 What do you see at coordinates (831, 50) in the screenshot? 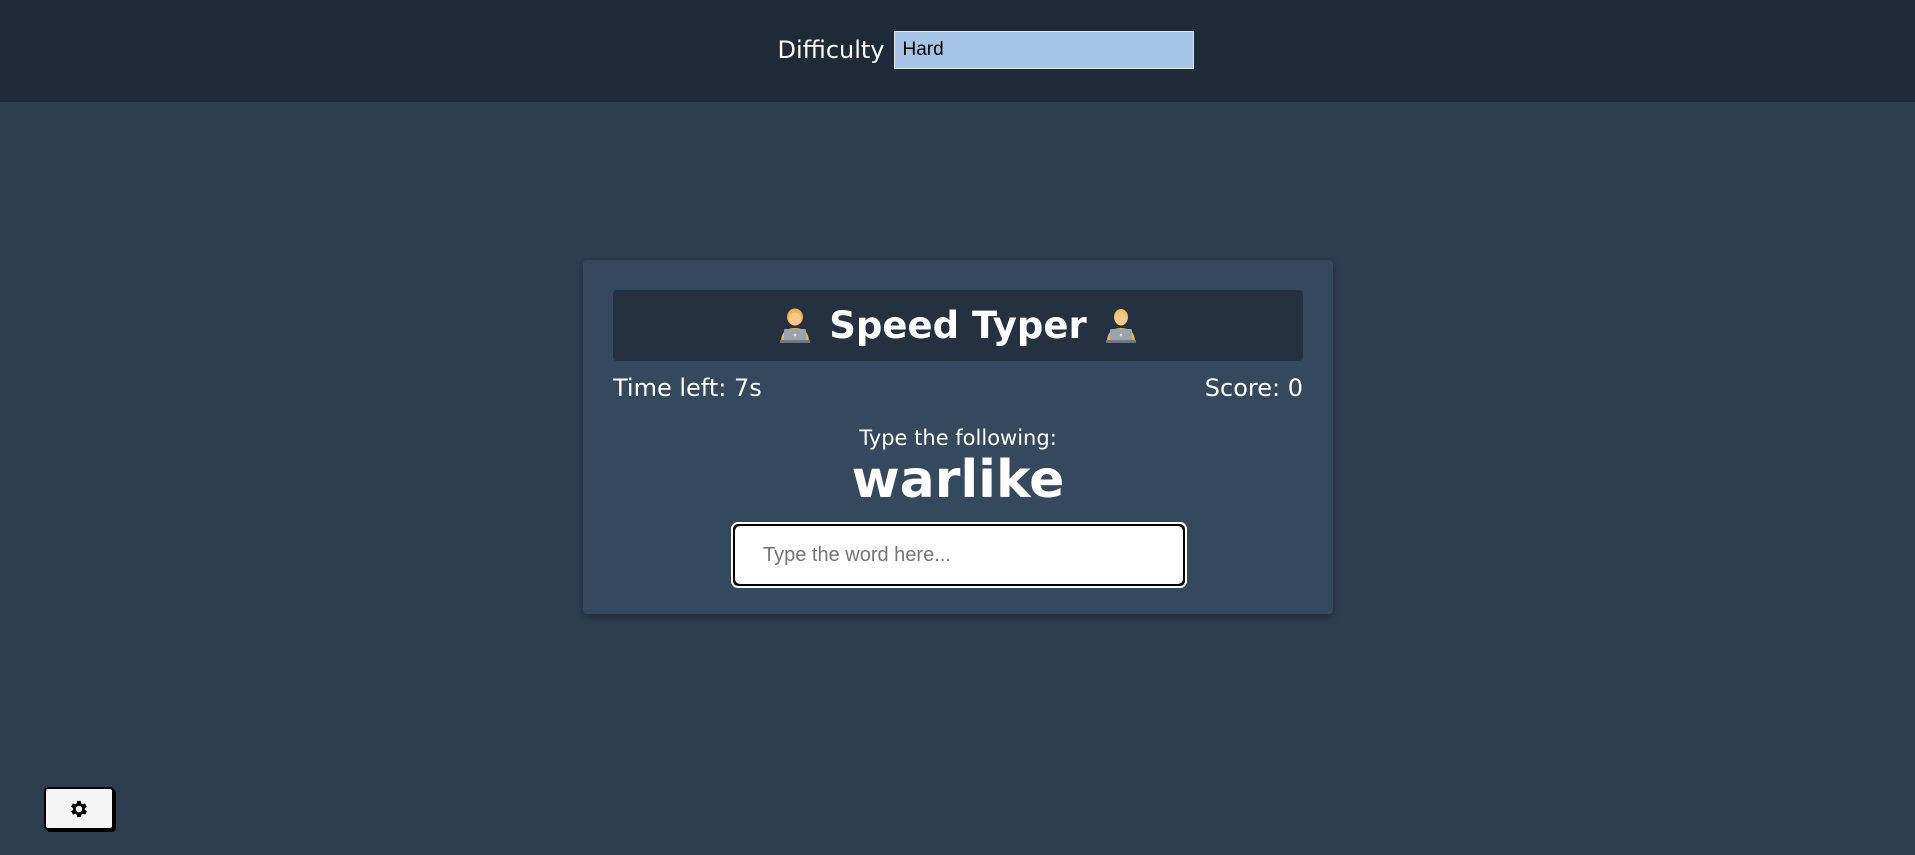
I see `difficulty-label: Difficulty` at bounding box center [831, 50].